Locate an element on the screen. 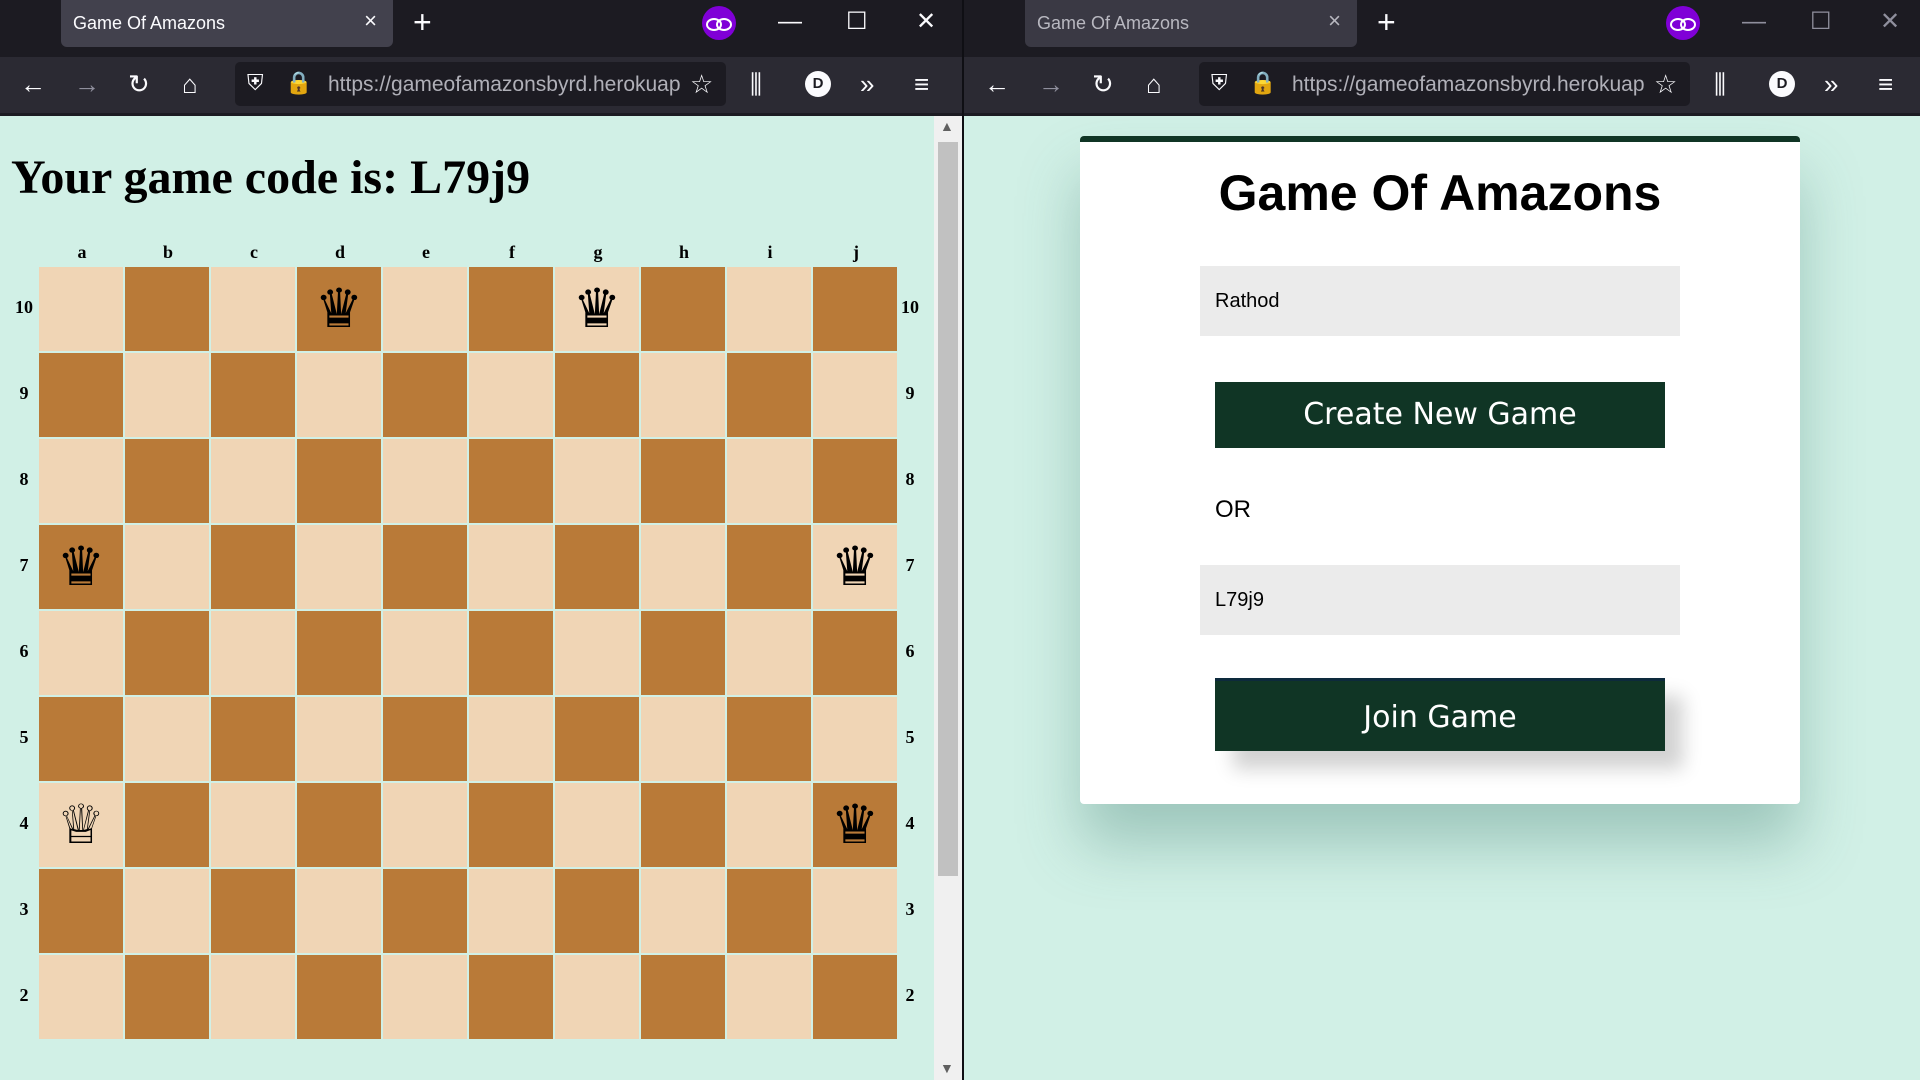 The height and width of the screenshot is (1080, 1920). board-square-e9 is located at coordinates (425, 395).